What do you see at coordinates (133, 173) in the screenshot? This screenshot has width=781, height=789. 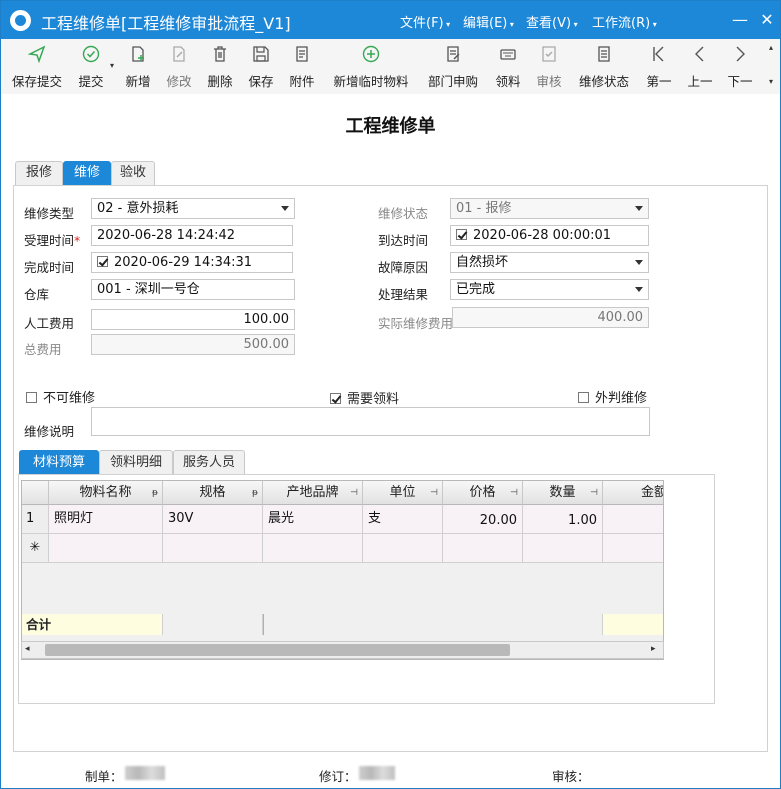 I see `tab-acceptance: 验收` at bounding box center [133, 173].